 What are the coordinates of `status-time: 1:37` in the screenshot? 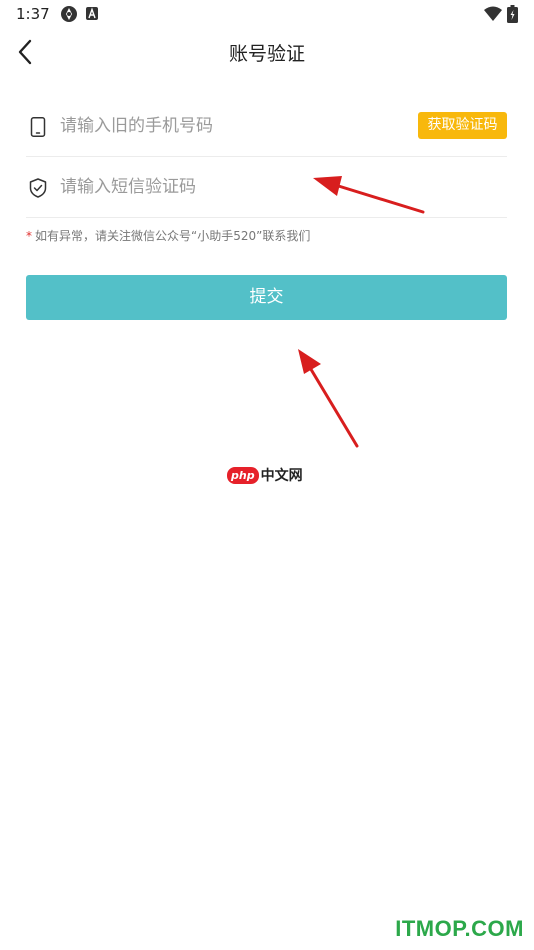 It's located at (33, 14).